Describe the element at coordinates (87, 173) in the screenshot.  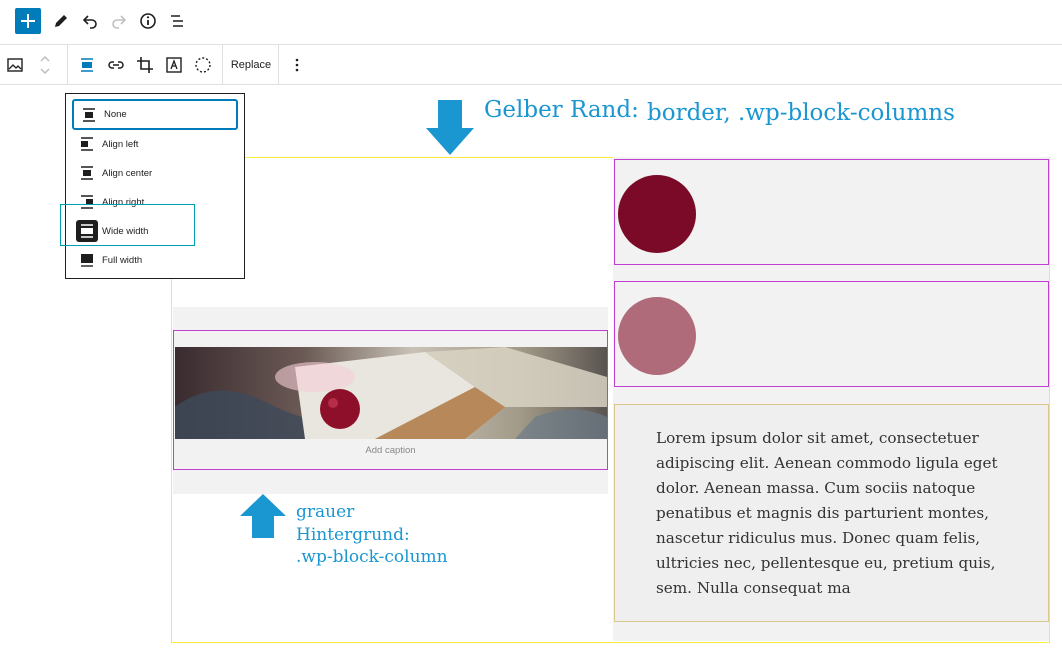
I see `align-center-icon` at that location.